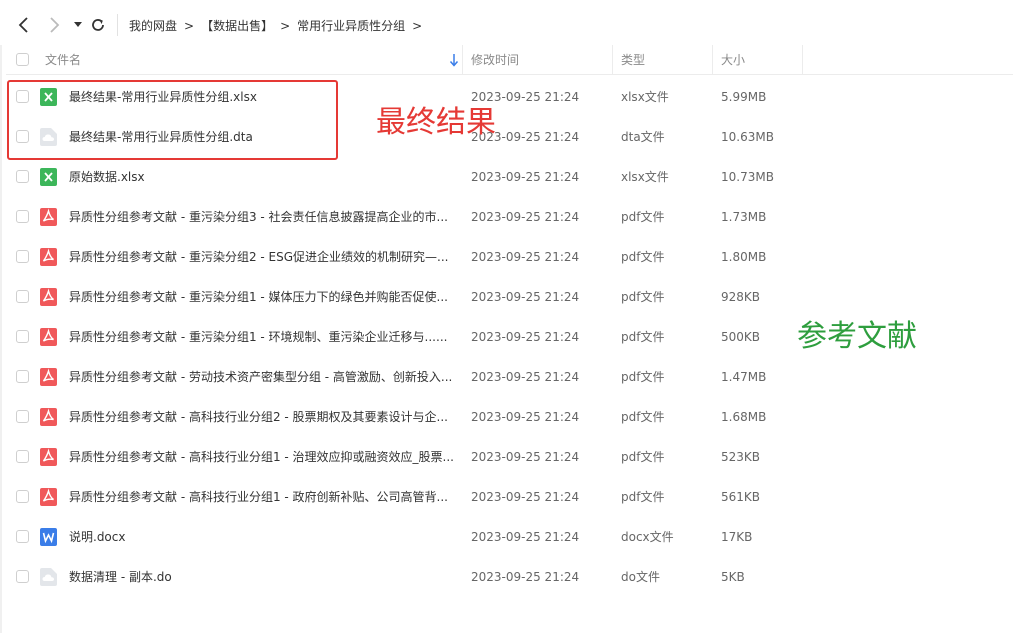 Image resolution: width=1013 pixels, height=633 pixels. I want to click on chevron-left-icon, so click(23, 25).